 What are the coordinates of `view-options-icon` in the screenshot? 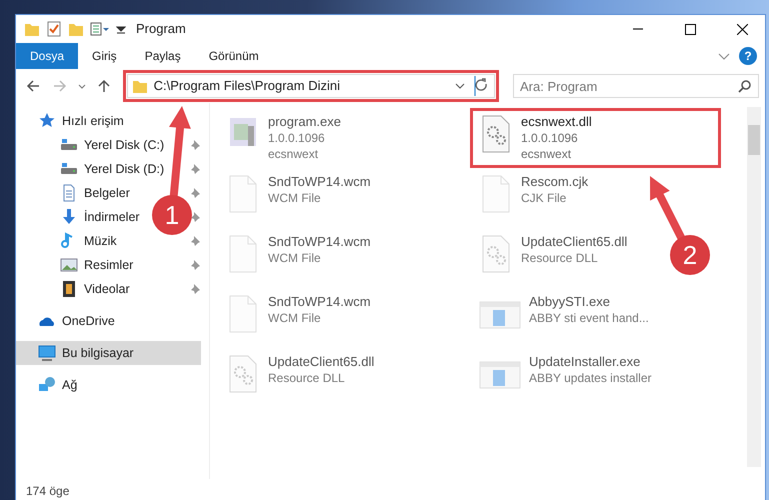 It's located at (100, 29).